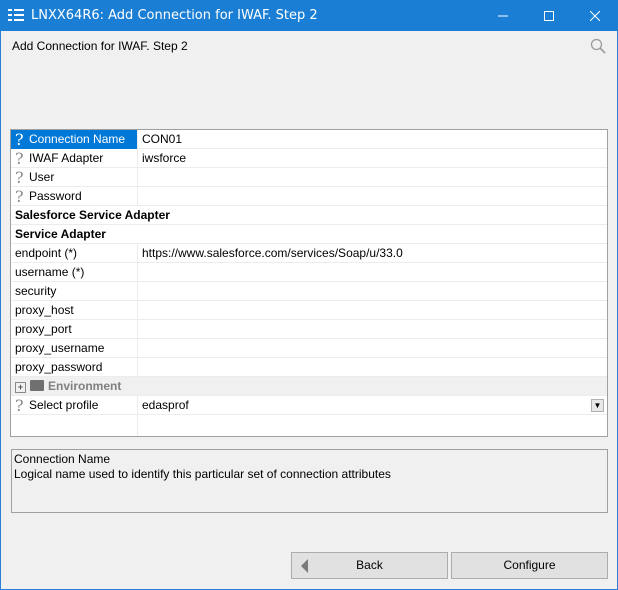 This screenshot has height=590, width=618. What do you see at coordinates (304, 566) in the screenshot?
I see `back-arrow-icon` at bounding box center [304, 566].